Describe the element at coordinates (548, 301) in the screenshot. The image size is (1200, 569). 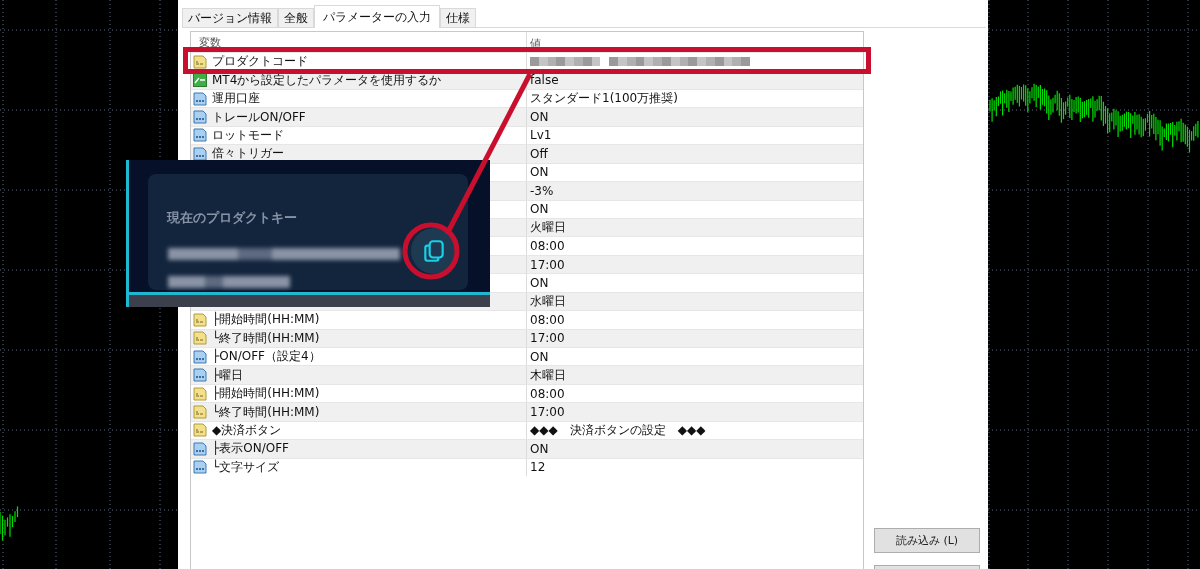
I see `parameter-value: 水曜日` at that location.